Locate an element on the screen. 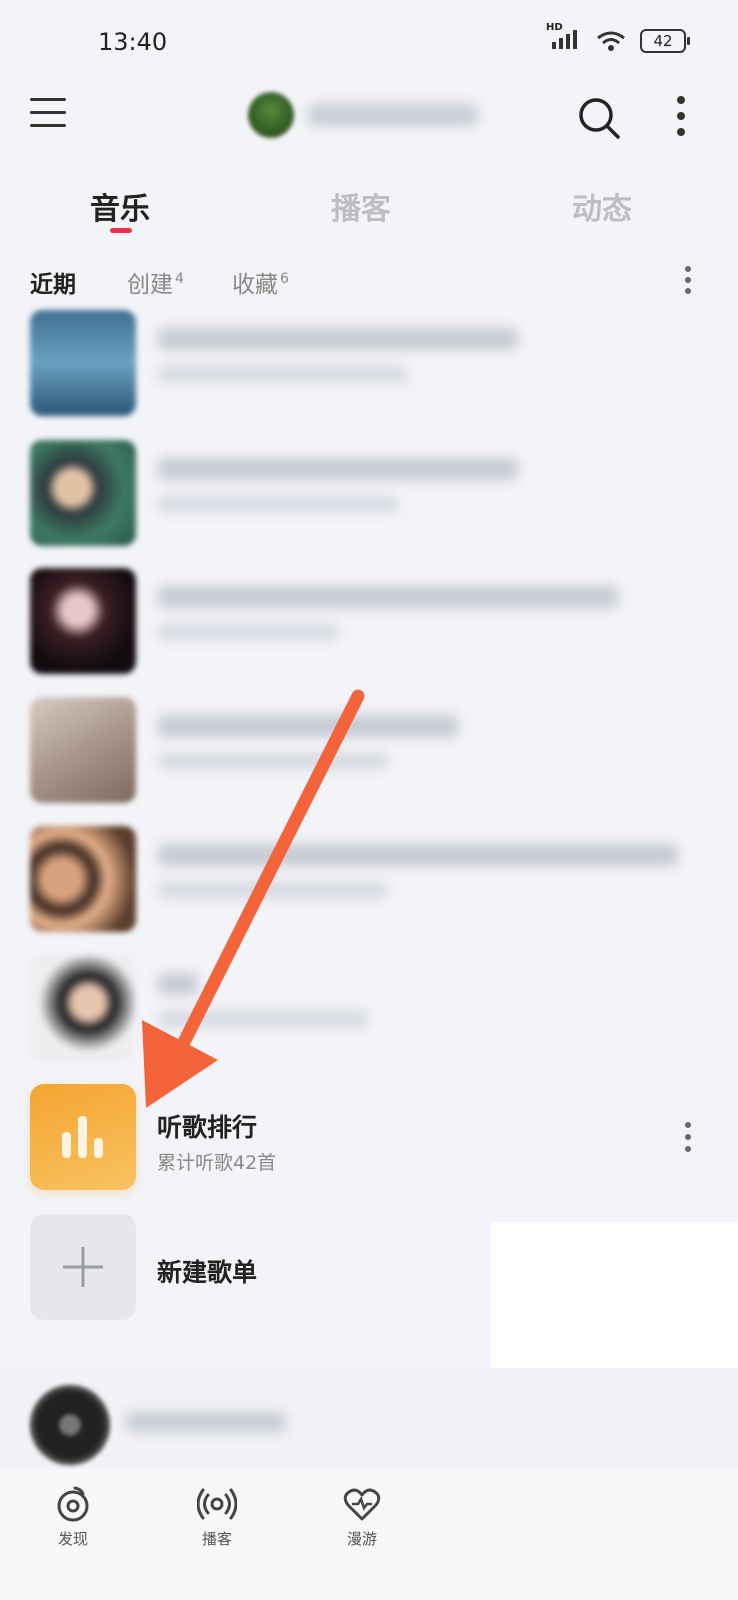 Image resolution: width=738 pixels, height=1600 pixels. nav-roaming: 漫游 is located at coordinates (362, 1516).